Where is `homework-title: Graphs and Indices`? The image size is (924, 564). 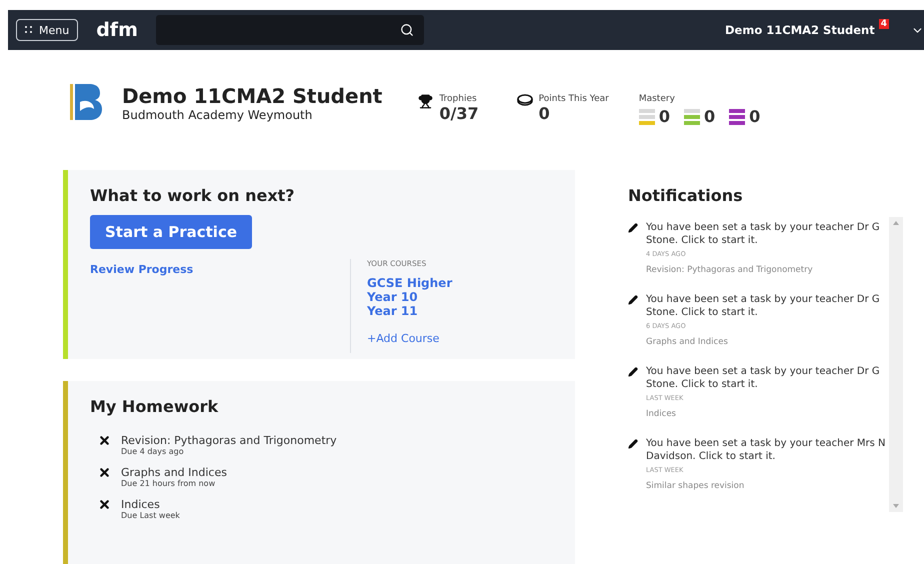 homework-title: Graphs and Indices is located at coordinates (174, 472).